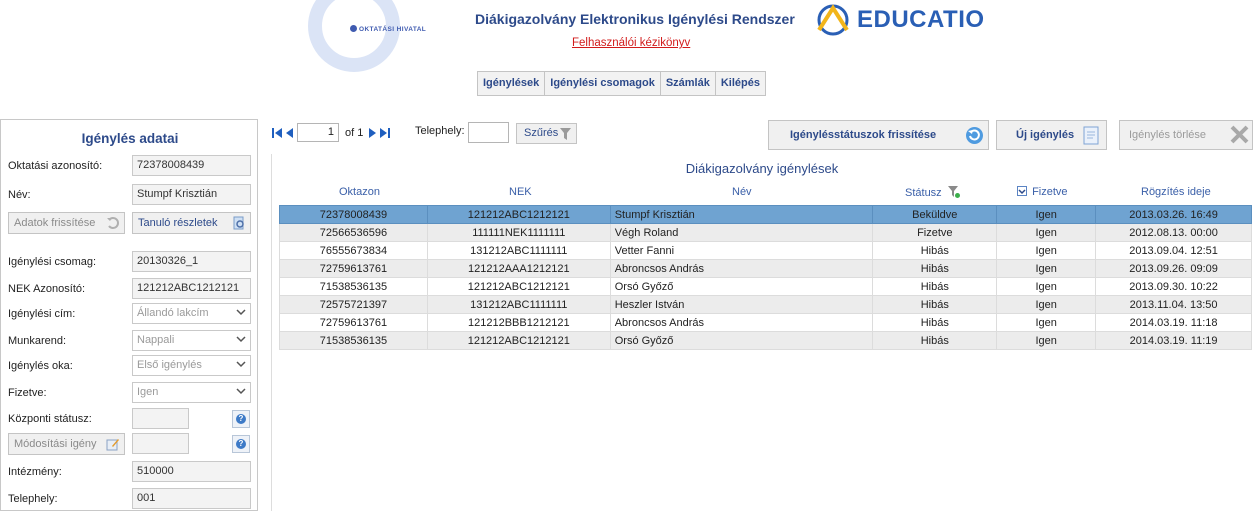 The image size is (1259, 511). Describe the element at coordinates (47, 289) in the screenshot. I see `nek-azonosito-label: NEK Azonosító:` at that location.